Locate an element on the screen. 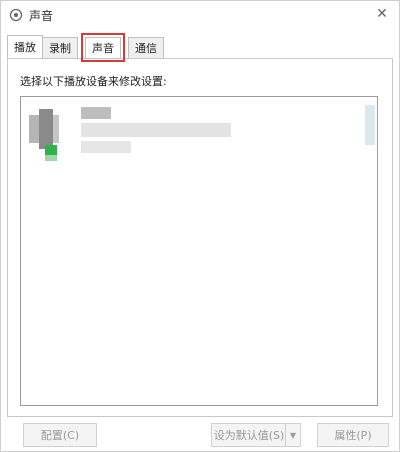  close-button: ✕ is located at coordinates (382, 14).